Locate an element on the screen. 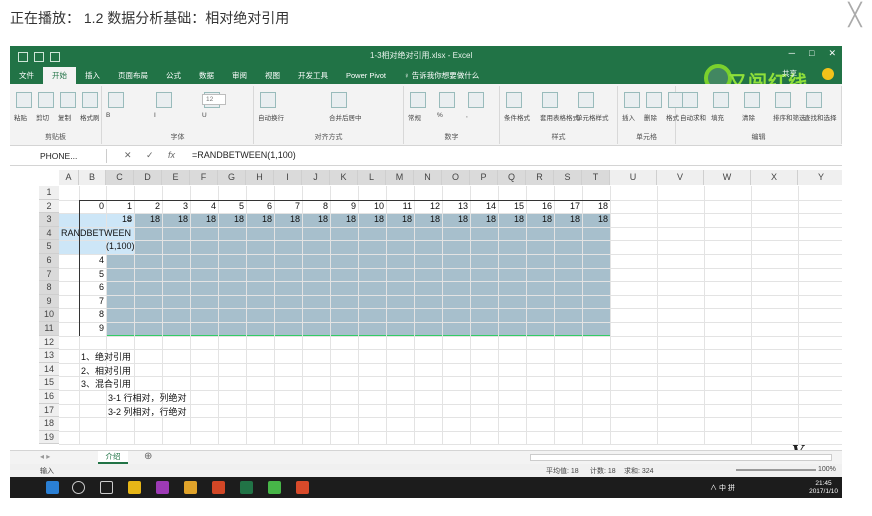 The image size is (872, 516). tab-2: 插入 is located at coordinates (92, 75).